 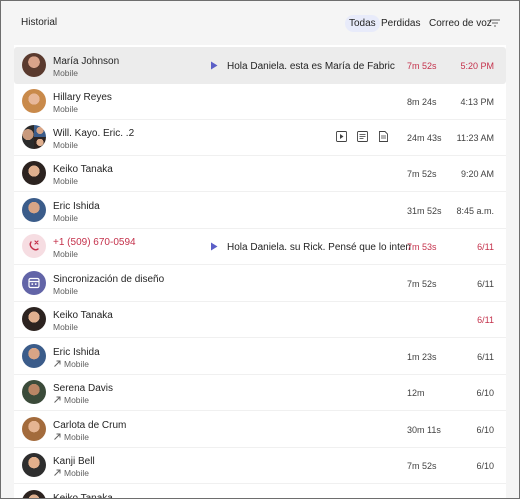 I want to click on call-row: Keiko Tanaka Mobile 7m 52s 9:20 AM, so click(x=260, y=173).